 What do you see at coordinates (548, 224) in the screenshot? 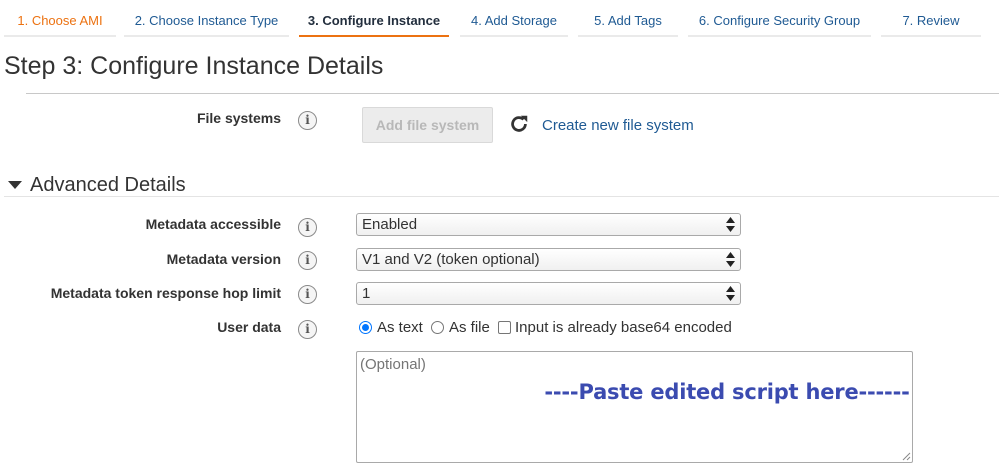
I see `metadata-accessible-select: Enabled` at bounding box center [548, 224].